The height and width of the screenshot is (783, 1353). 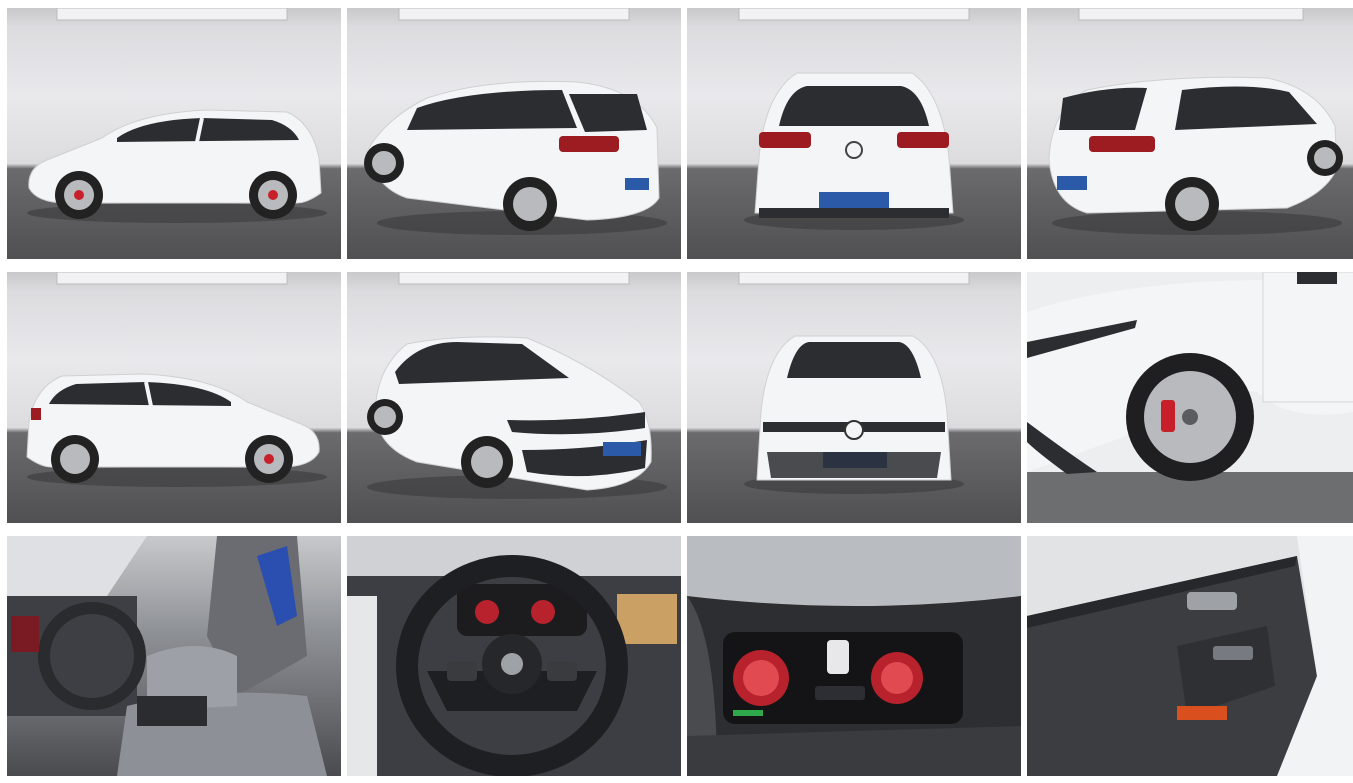 I want to click on photo-steering-wheel, so click(x=514, y=656).